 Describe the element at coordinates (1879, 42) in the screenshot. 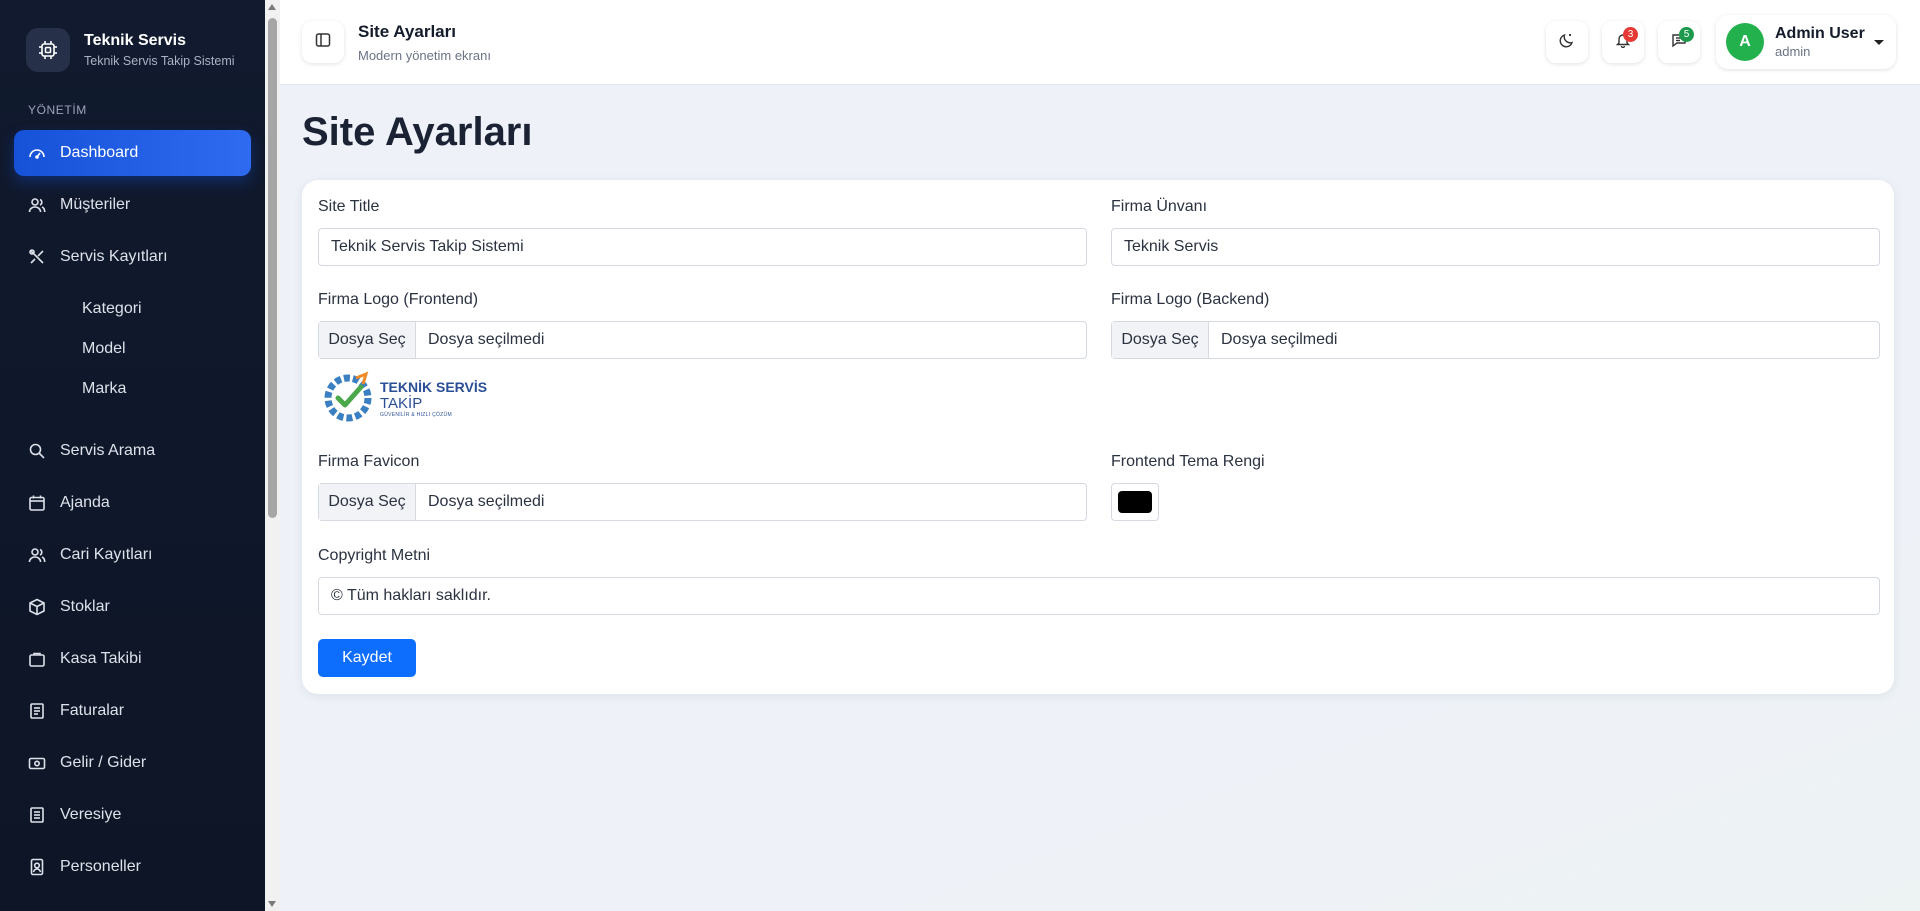

I see `chevron-down-icon` at that location.